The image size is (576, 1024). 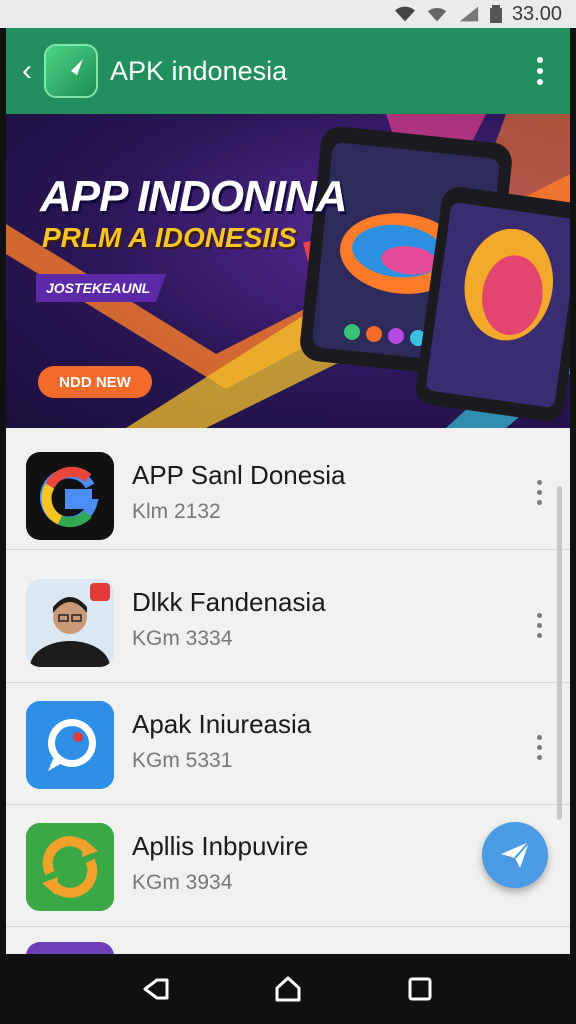 I want to click on banner-tag: JOSTEKEAUNL, so click(x=101, y=288).